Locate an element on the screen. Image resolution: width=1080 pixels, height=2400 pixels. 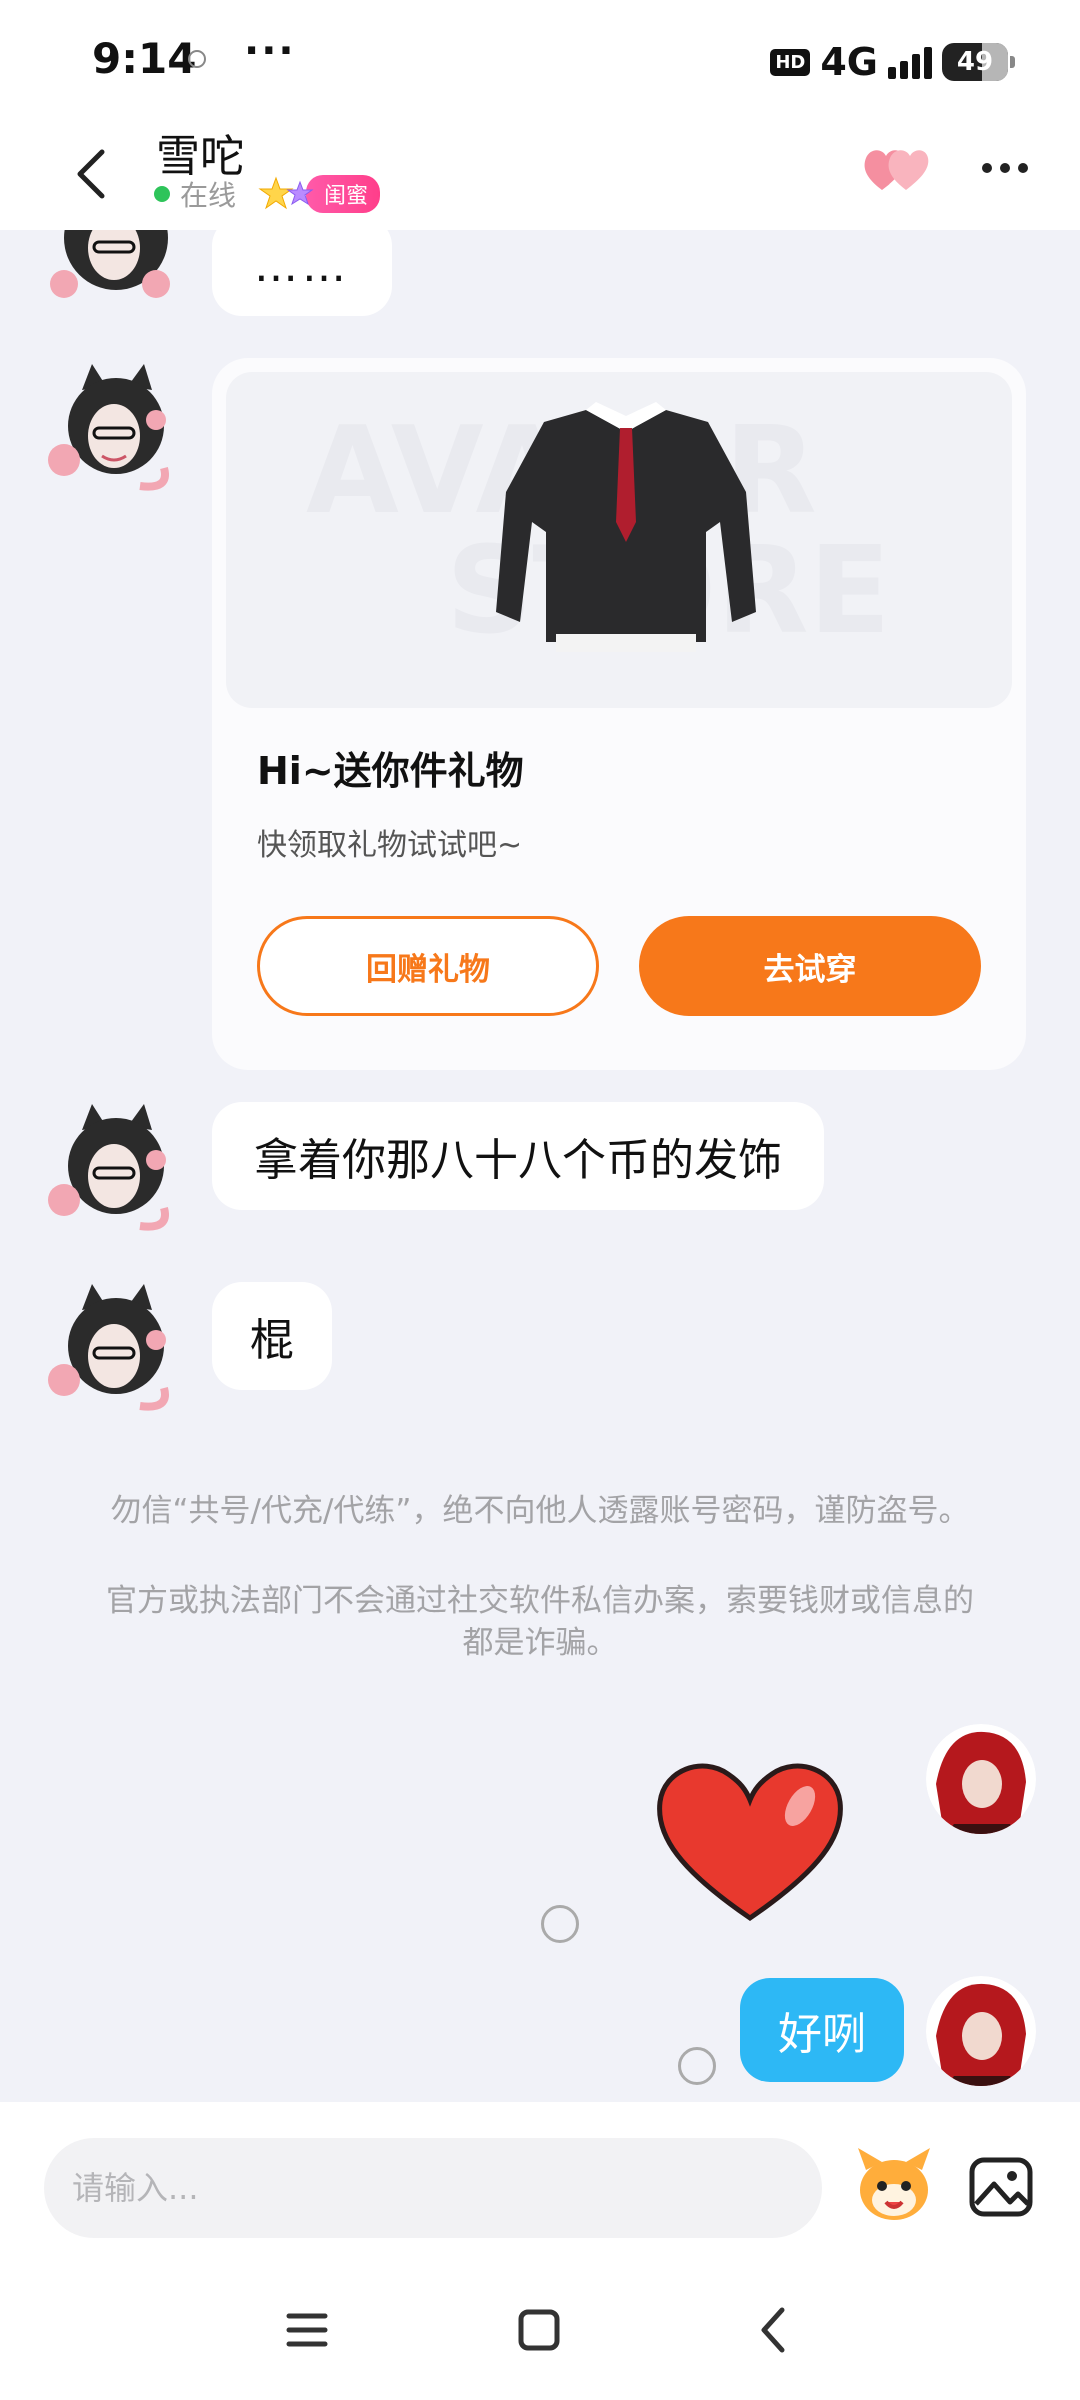
back-nav-button is located at coordinates (773, 2330).